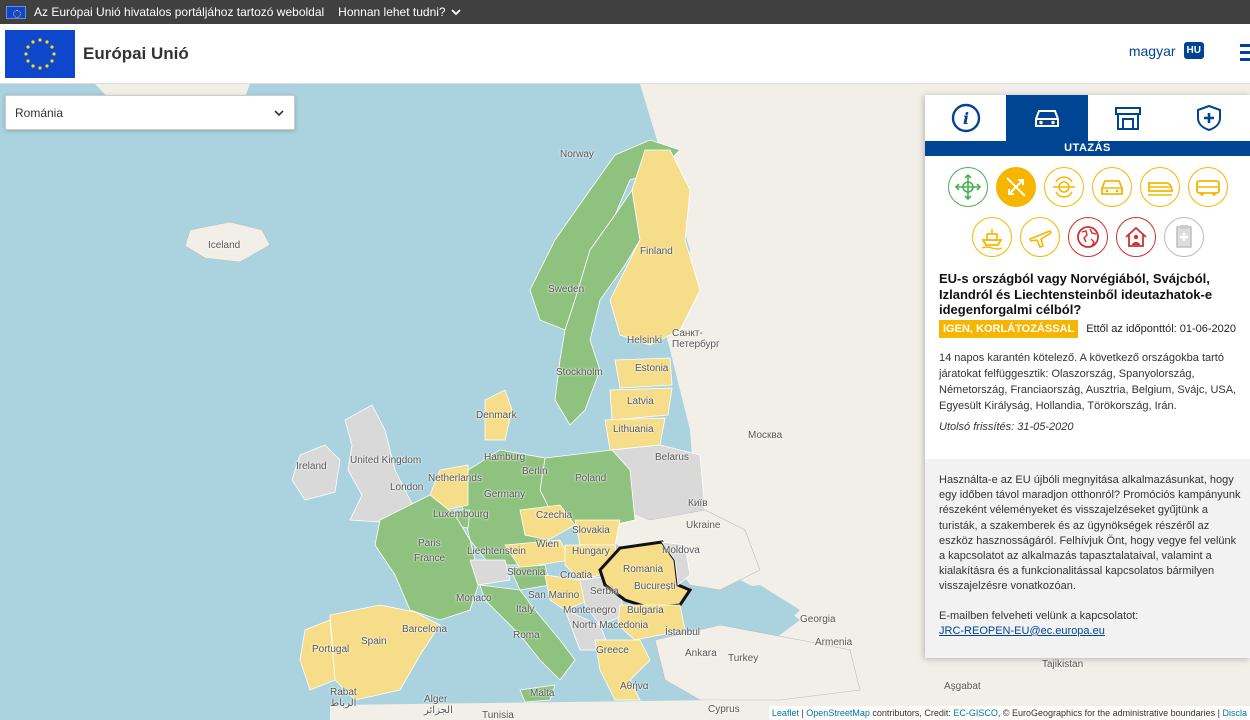 The height and width of the screenshot is (720, 1250). I want to click on map-label: San Marino, so click(554, 595).